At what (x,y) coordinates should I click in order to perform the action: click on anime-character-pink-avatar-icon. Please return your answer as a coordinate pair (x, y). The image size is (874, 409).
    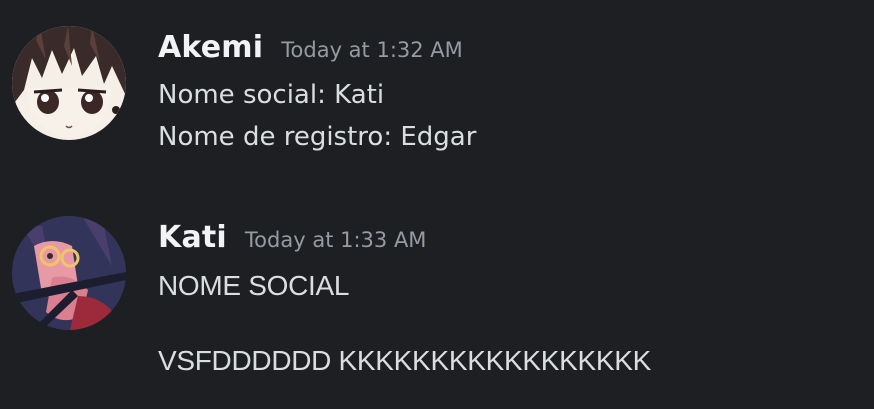
    Looking at the image, I should click on (69, 273).